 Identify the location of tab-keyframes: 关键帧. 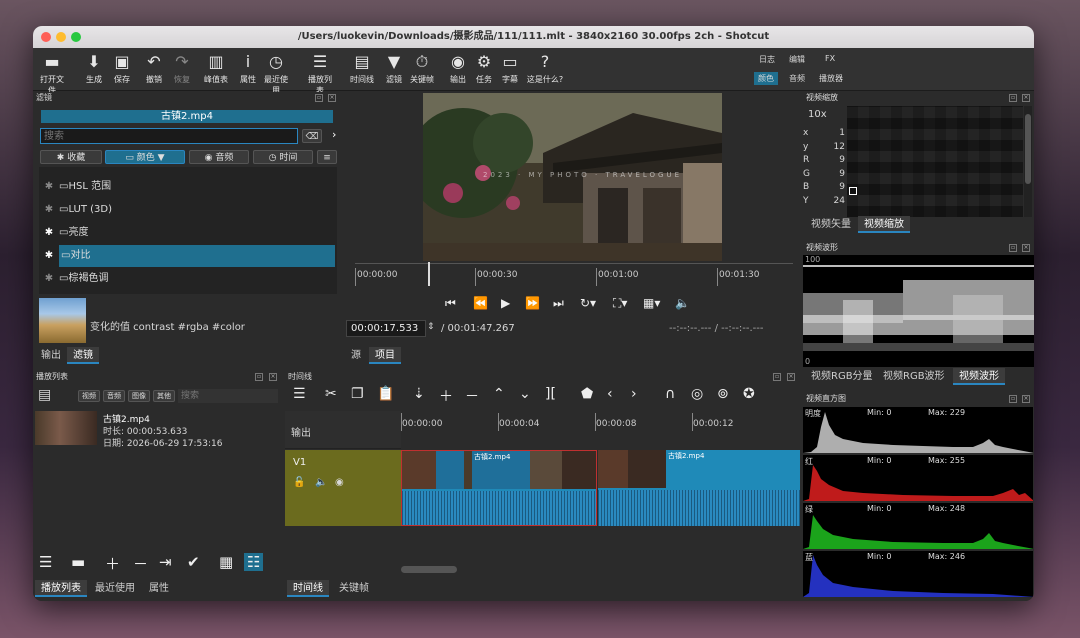
(354, 588).